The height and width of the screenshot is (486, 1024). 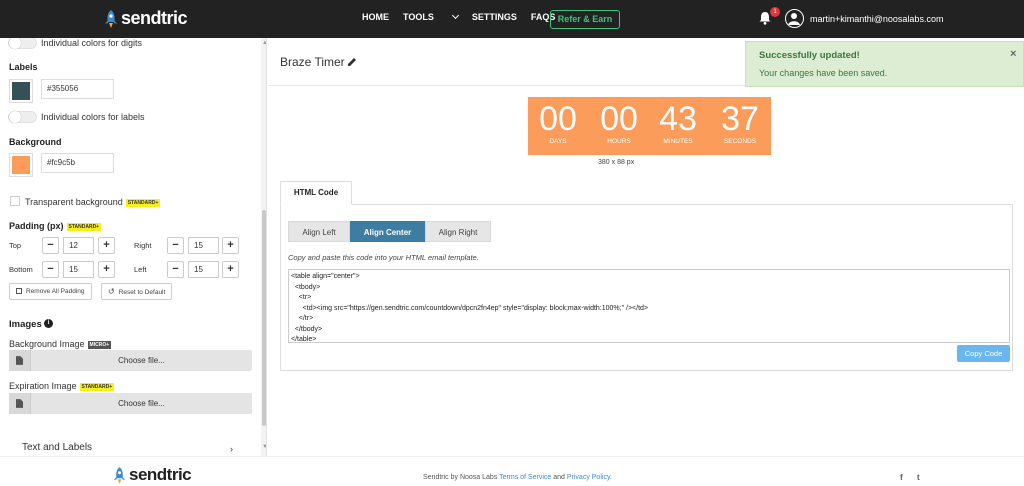 I want to click on nav-settings: SETTINGS, so click(x=494, y=17).